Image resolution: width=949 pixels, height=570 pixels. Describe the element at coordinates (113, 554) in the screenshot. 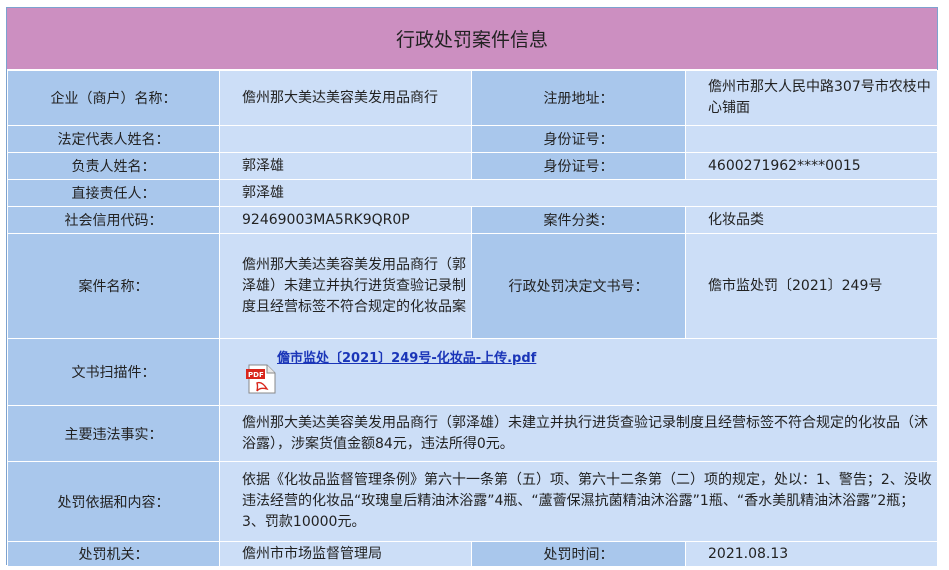

I see `penalty-authority-label: 处罚机关：` at that location.